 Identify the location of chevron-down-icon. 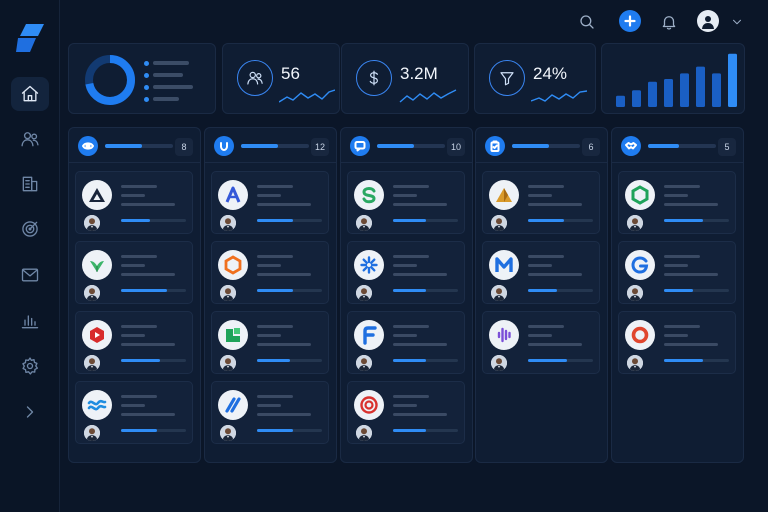
(737, 22).